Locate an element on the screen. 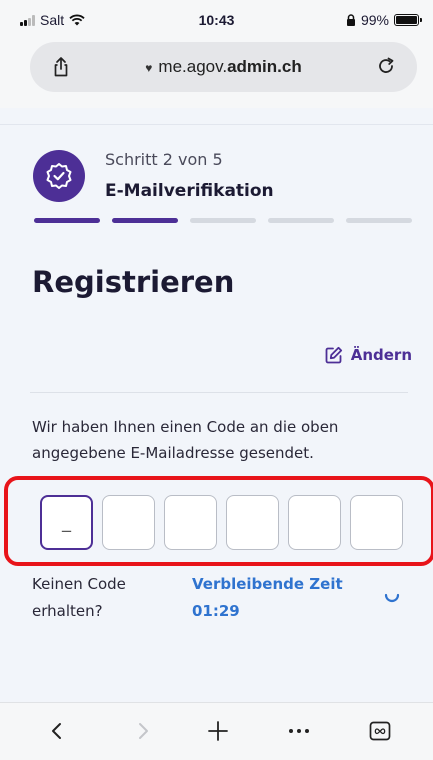 The height and width of the screenshot is (760, 433). change-button: Ändern is located at coordinates (368, 355).